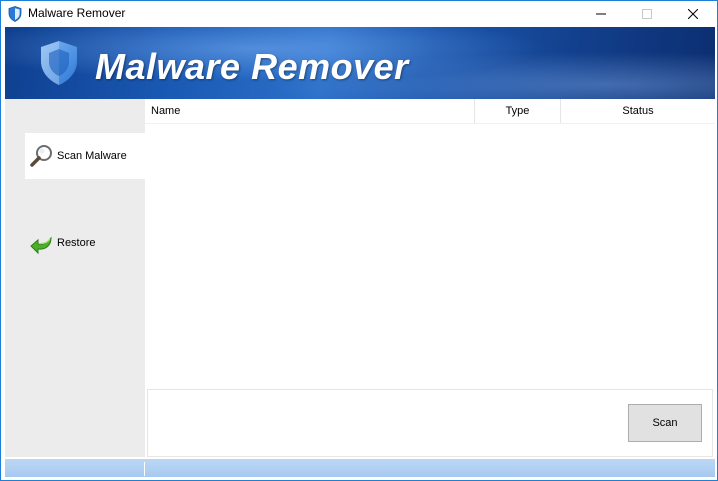 Image resolution: width=718 pixels, height=481 pixels. Describe the element at coordinates (77, 13) in the screenshot. I see `window-title: Malware Remover` at that location.